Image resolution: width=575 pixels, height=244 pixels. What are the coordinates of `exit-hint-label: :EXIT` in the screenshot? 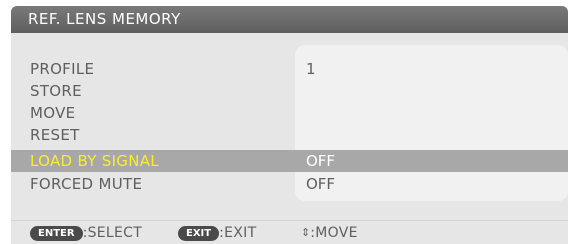 It's located at (238, 233).